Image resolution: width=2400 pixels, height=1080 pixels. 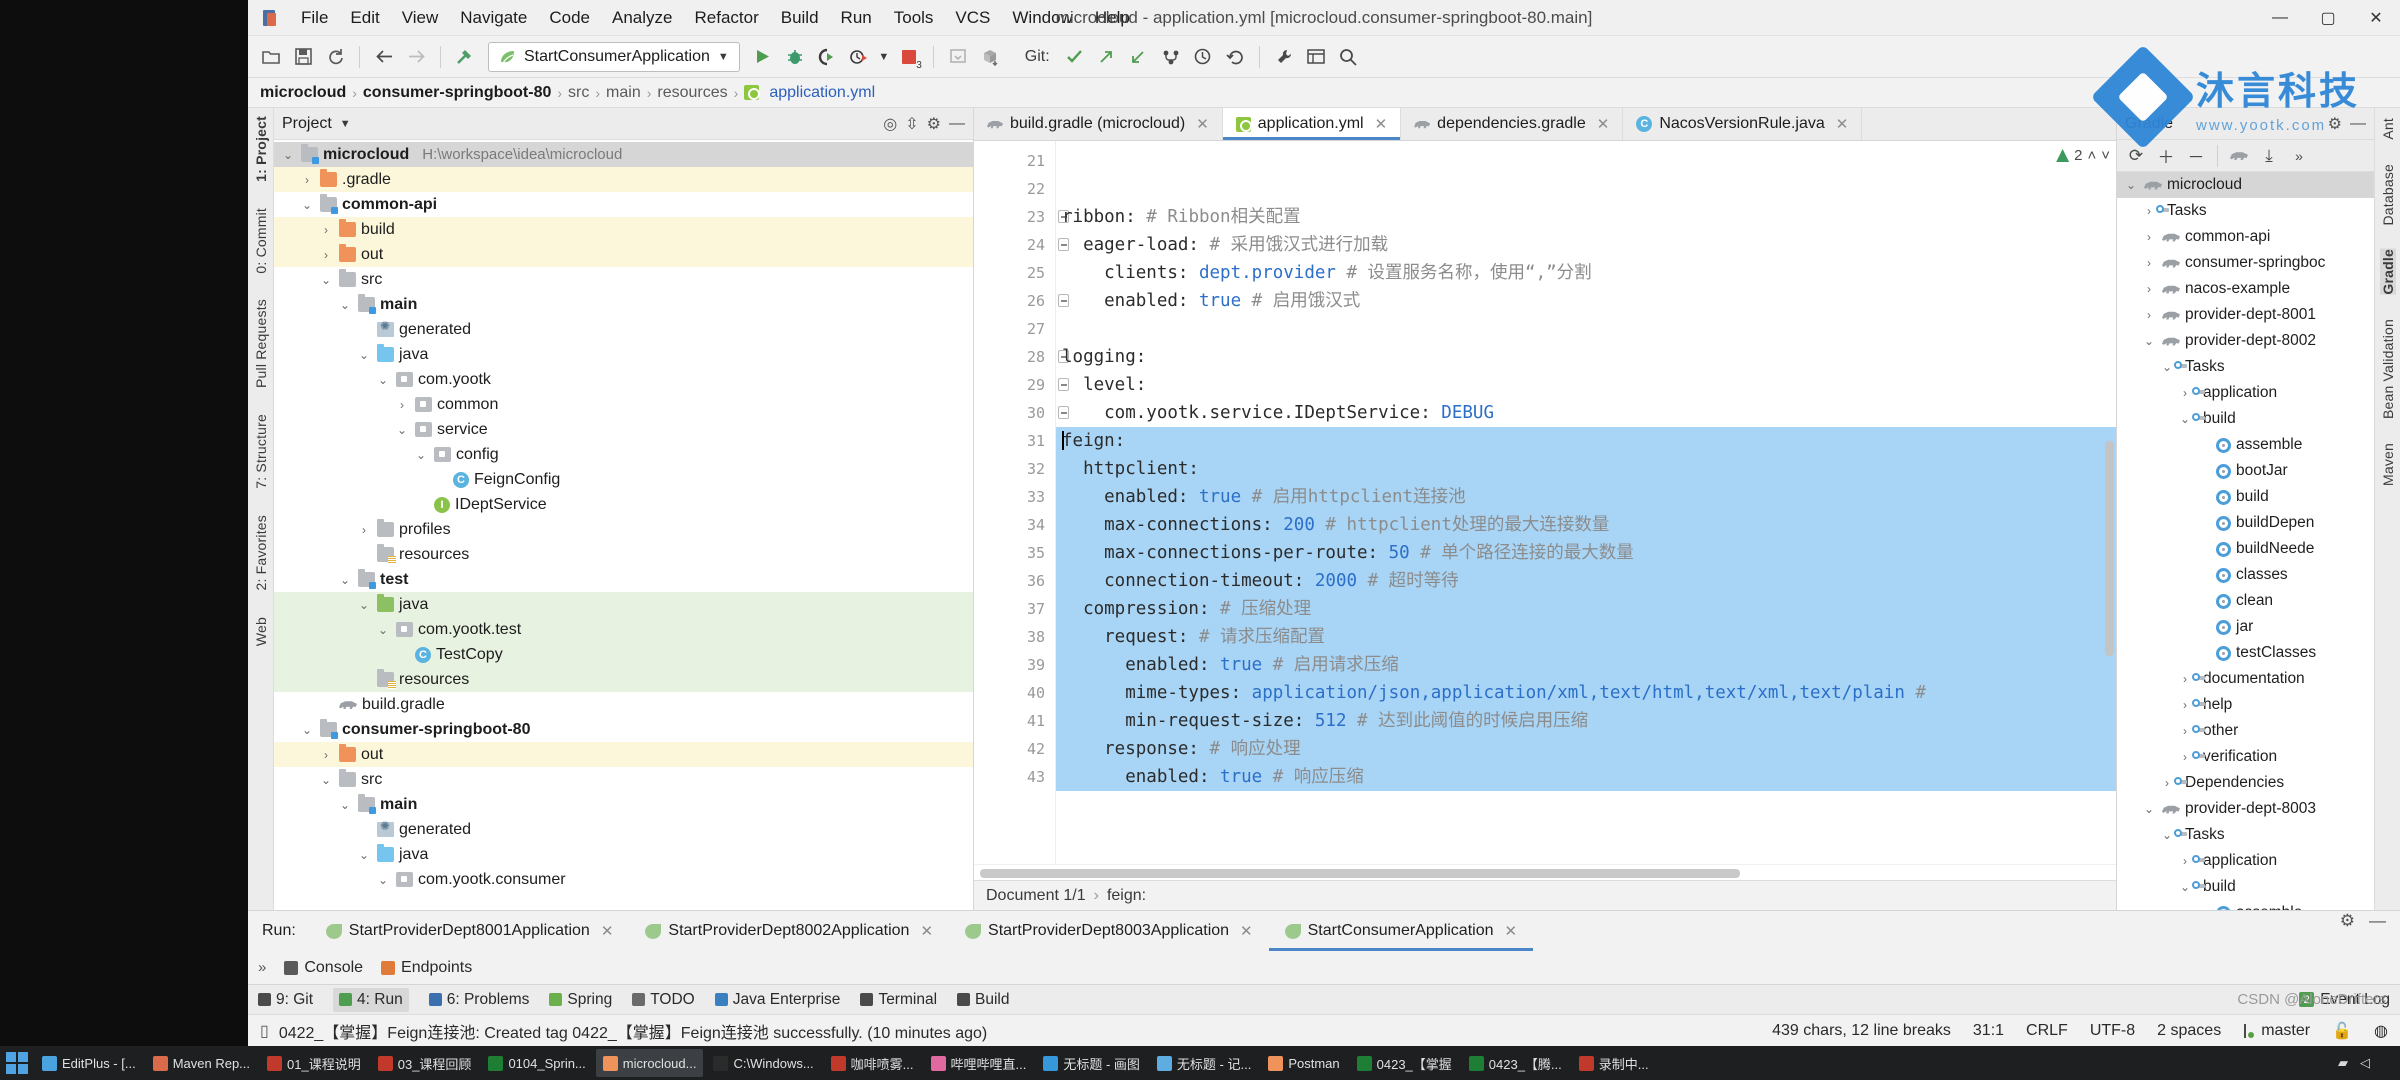 I want to click on panel-settings-icon: ⚙, so click(x=934, y=124).